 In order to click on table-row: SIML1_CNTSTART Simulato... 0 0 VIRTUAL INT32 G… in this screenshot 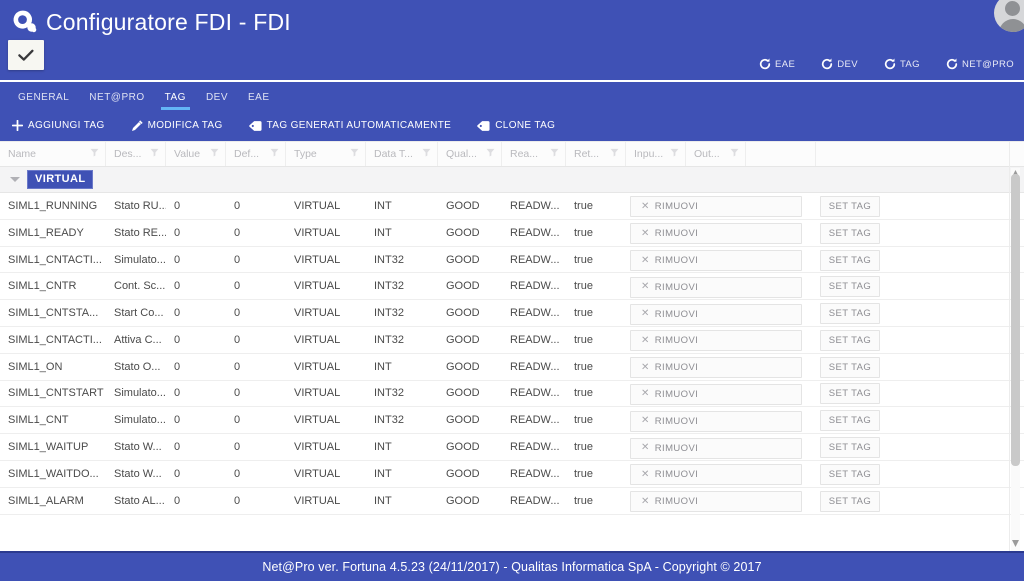, I will do `click(512, 394)`.